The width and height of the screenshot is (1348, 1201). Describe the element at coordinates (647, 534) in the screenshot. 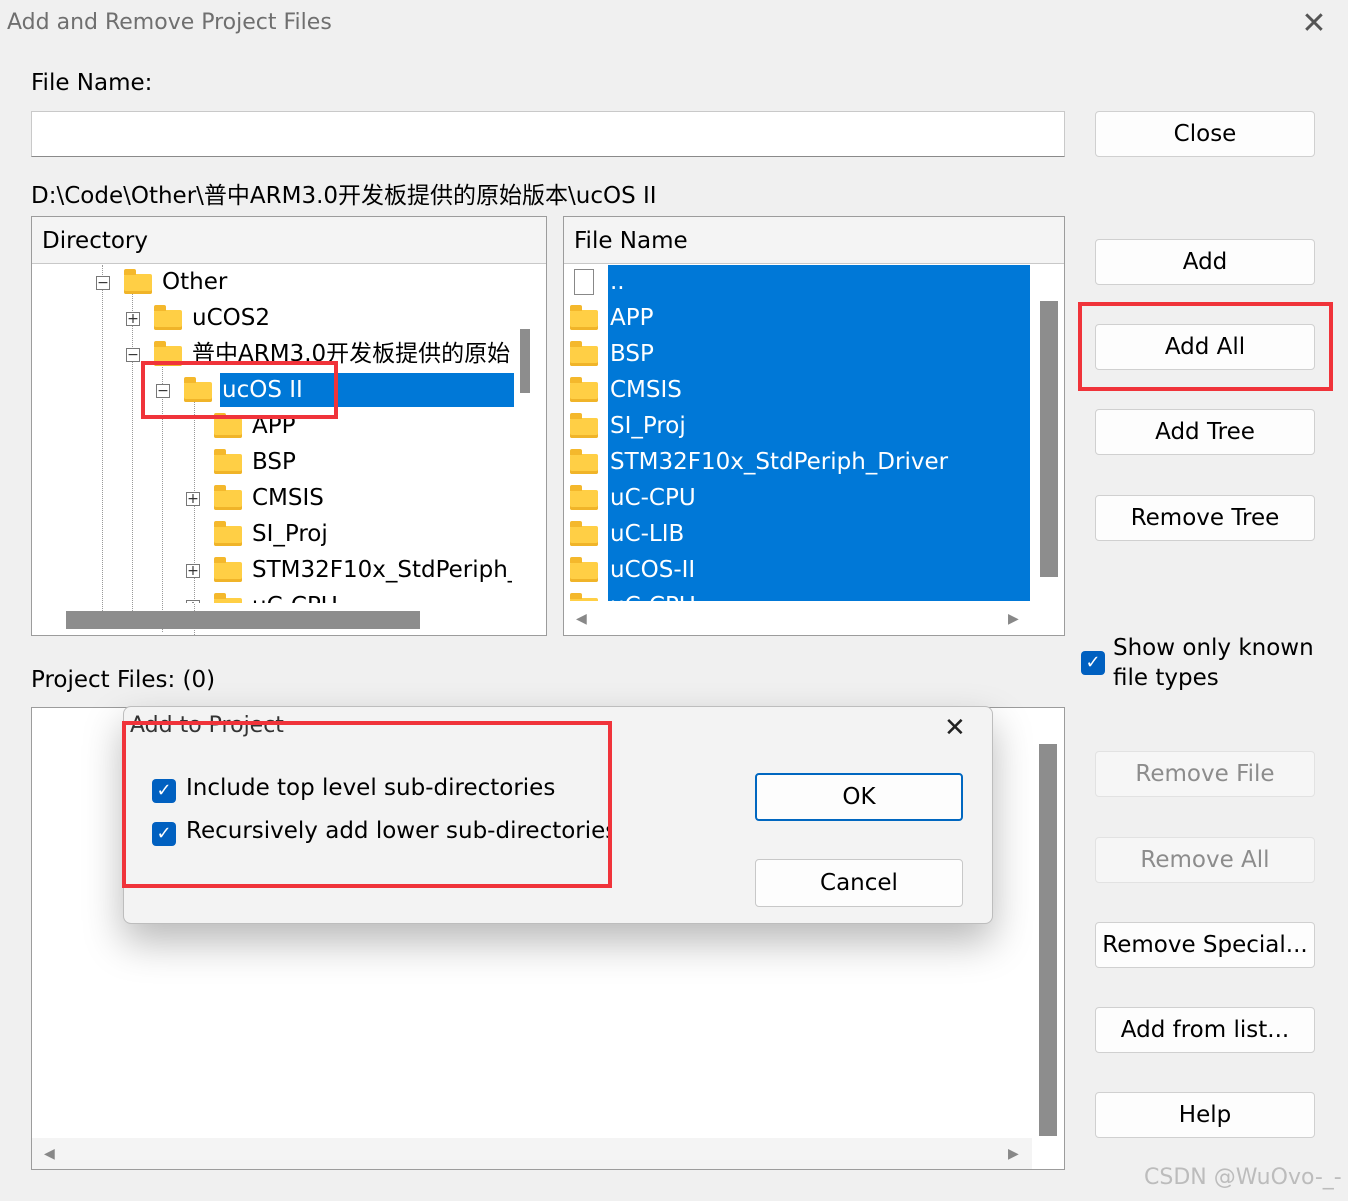

I see `file-row-label: uC-LIB` at that location.